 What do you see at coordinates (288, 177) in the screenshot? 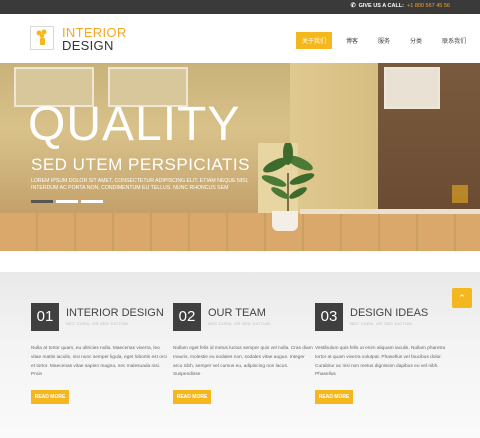
I see `plant-image` at bounding box center [288, 177].